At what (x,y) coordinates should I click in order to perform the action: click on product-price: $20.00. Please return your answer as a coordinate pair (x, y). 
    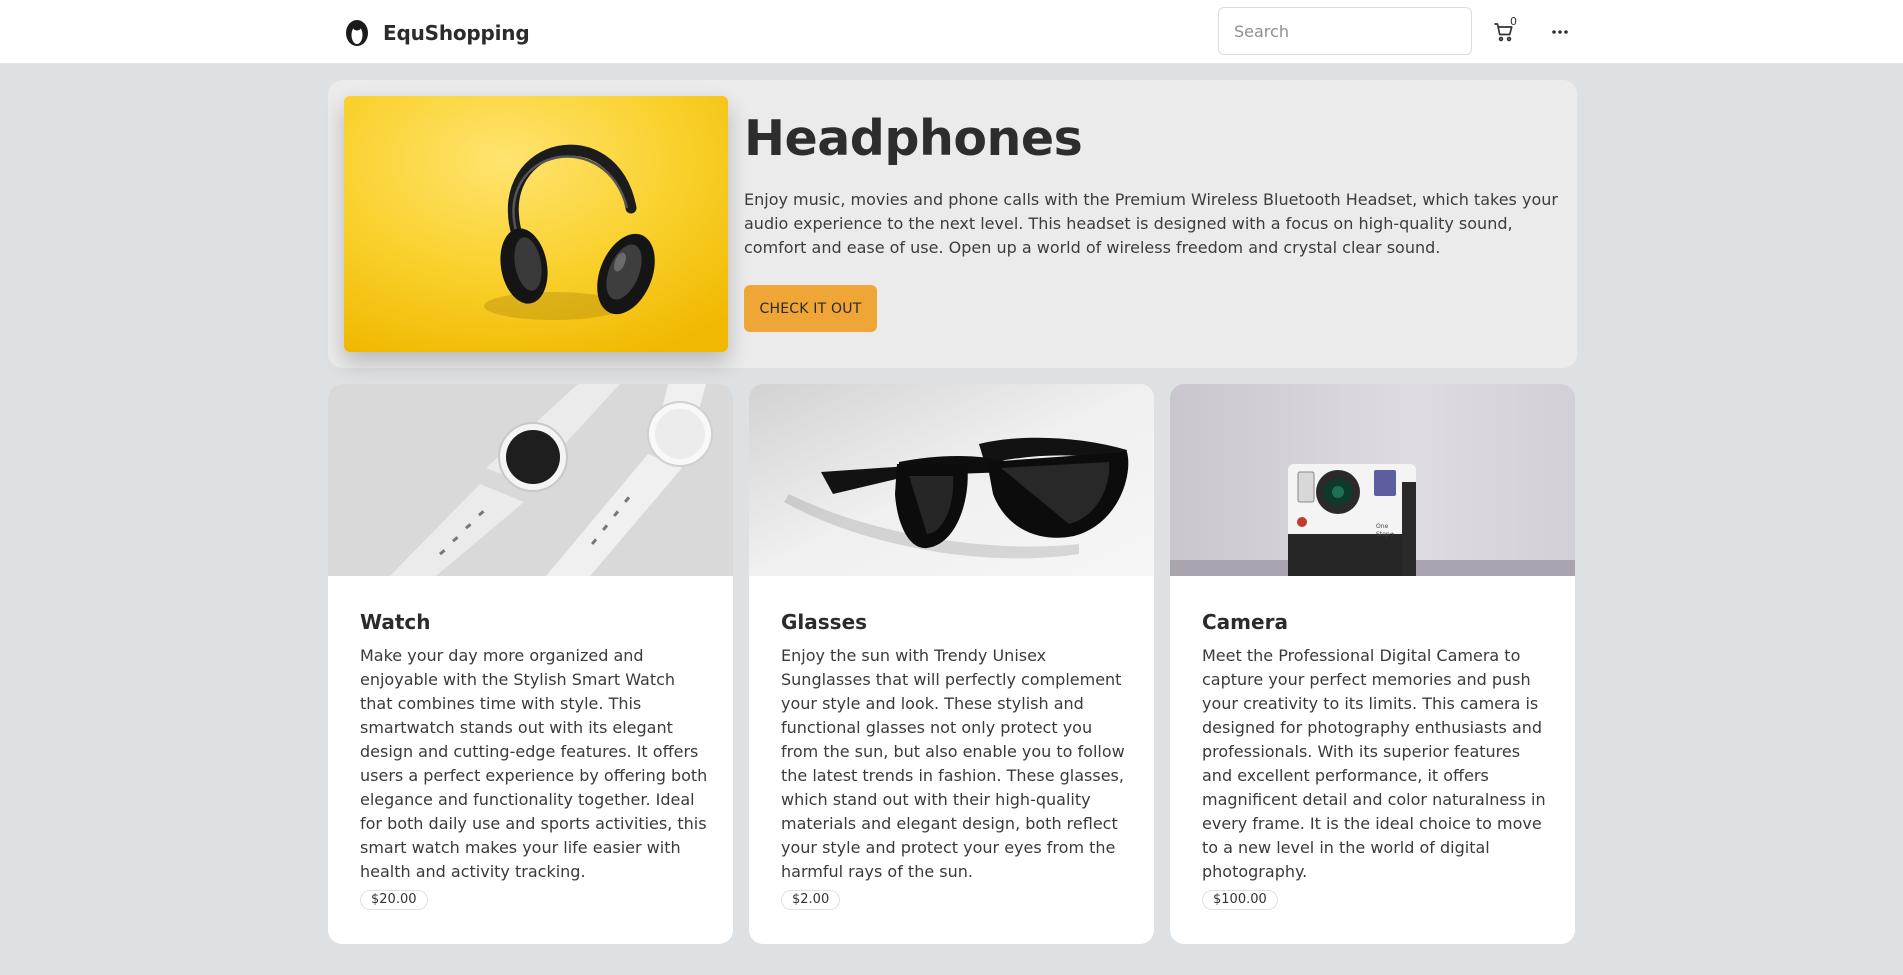
    Looking at the image, I should click on (394, 900).